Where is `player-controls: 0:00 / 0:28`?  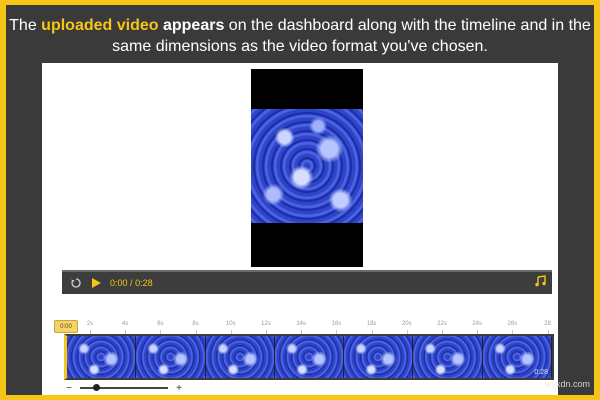
player-controls: 0:00 / 0:28 is located at coordinates (307, 282).